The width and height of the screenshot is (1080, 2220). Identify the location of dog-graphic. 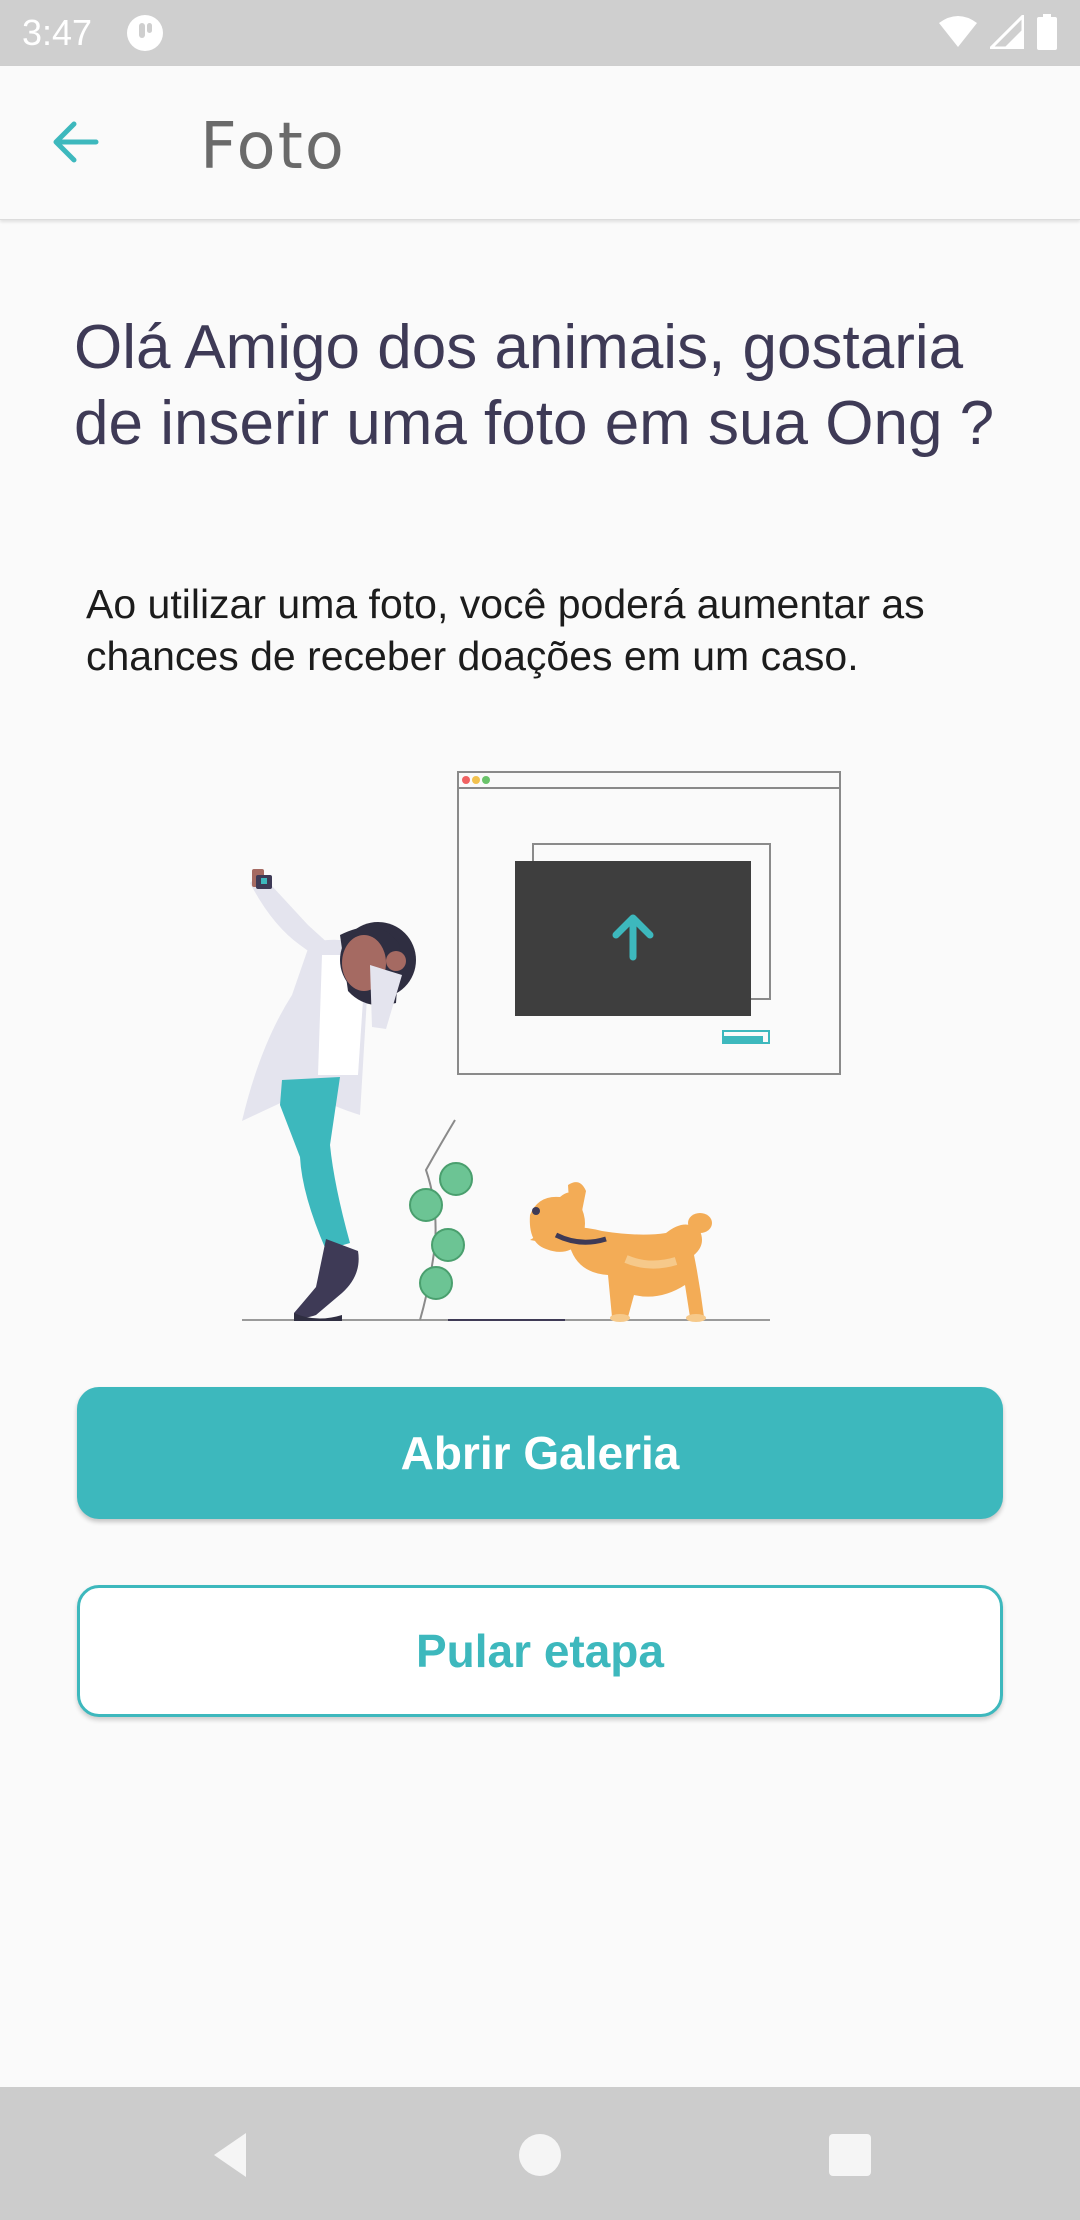
(620, 1252).